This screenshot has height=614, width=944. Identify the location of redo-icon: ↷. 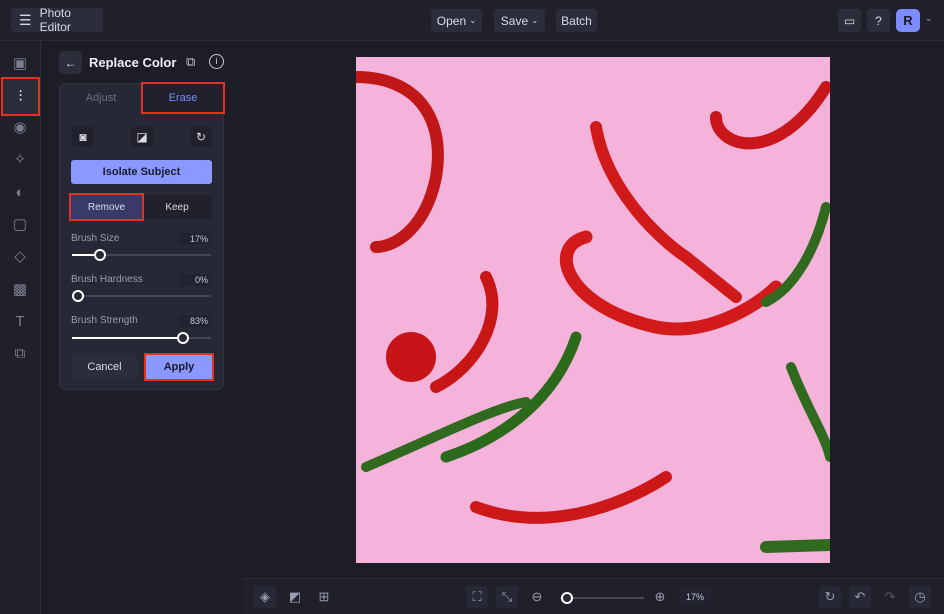
(890, 597).